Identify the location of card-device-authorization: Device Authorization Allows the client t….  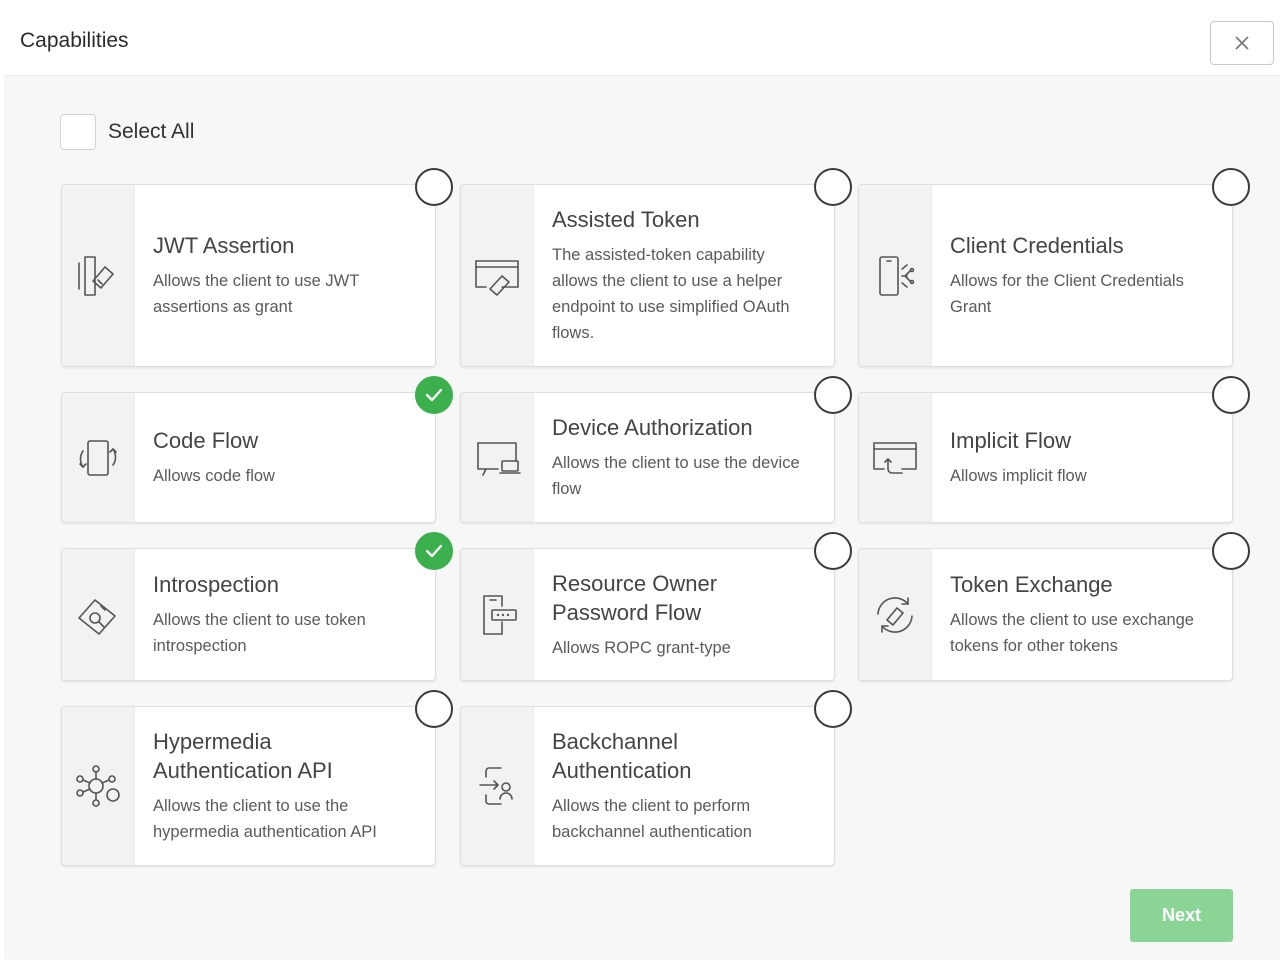
(656, 449).